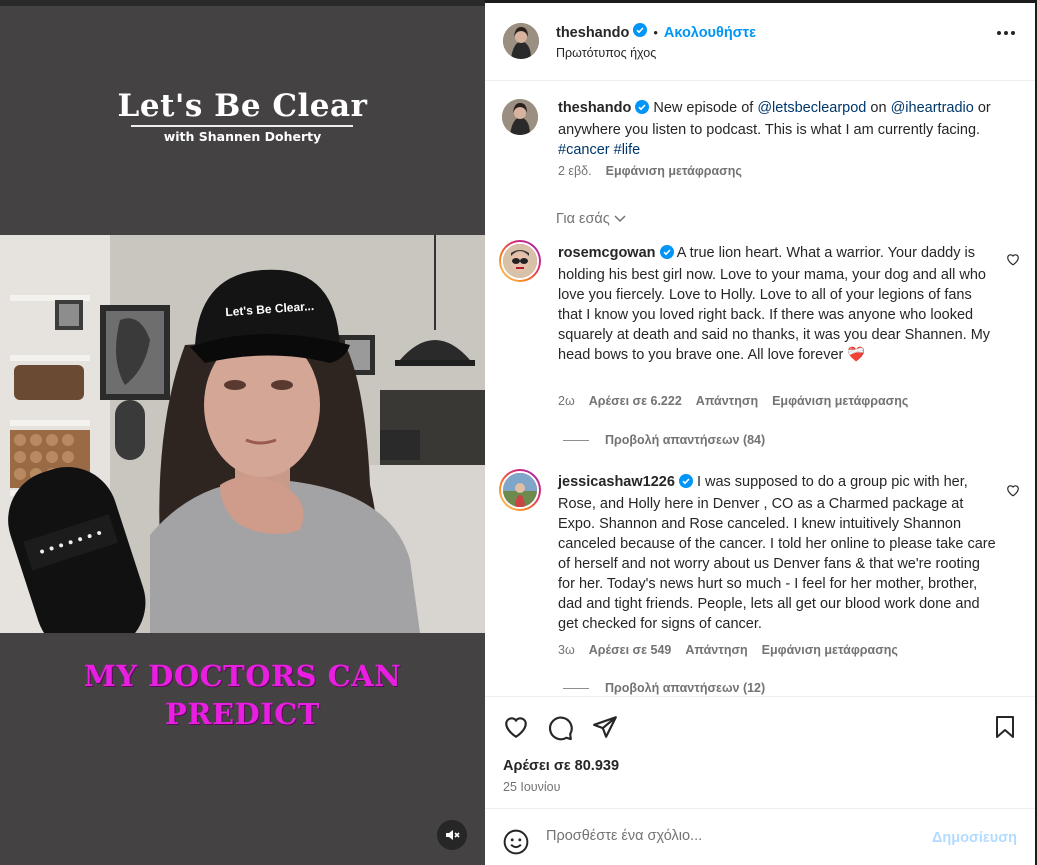  What do you see at coordinates (811, 108) in the screenshot?
I see `mention-letsbeclearpod: @letsbeclearpod` at bounding box center [811, 108].